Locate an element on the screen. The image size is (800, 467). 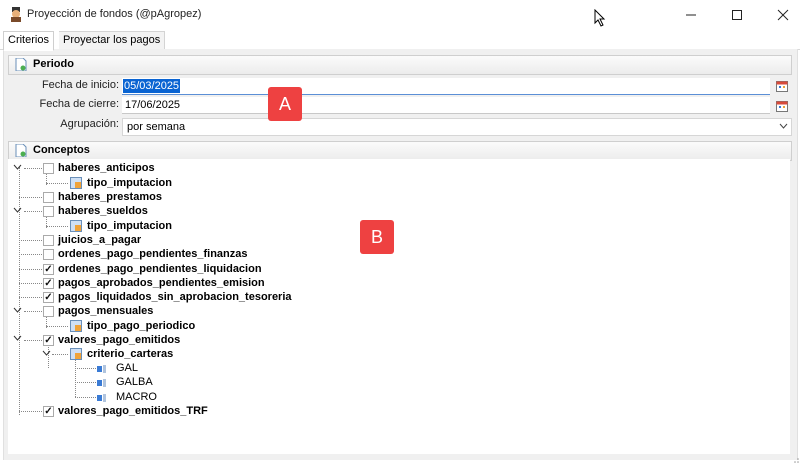
marker-a: A is located at coordinates (285, 104).